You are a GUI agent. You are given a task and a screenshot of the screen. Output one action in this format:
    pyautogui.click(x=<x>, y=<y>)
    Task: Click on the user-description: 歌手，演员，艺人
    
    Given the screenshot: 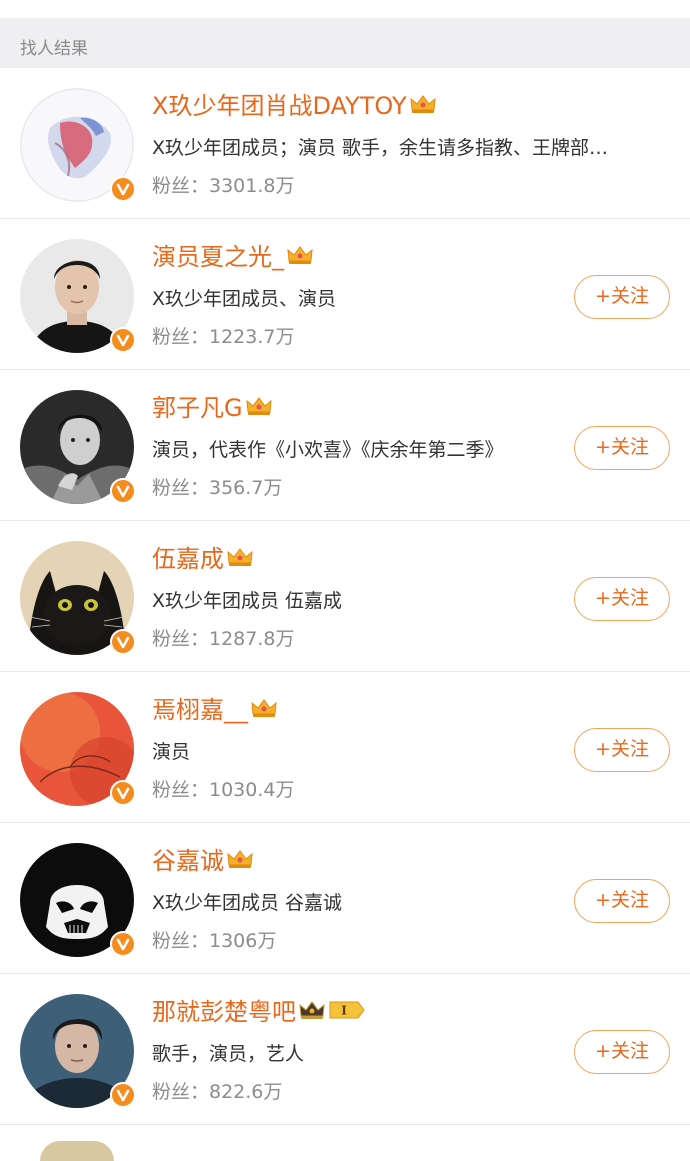 What is the action you would take?
    pyautogui.click(x=228, y=1054)
    